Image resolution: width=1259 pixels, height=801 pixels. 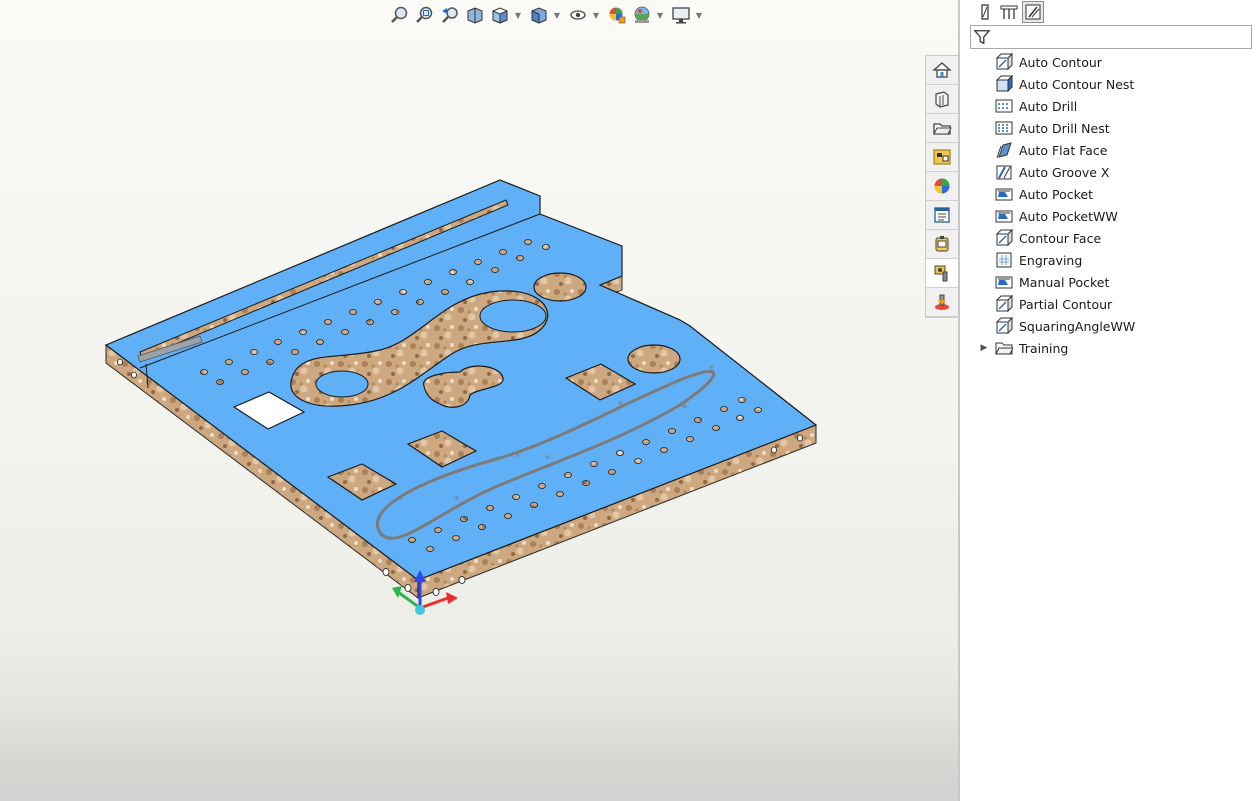 I want to click on tree-item-engraving: Engraving, so click(x=1109, y=260).